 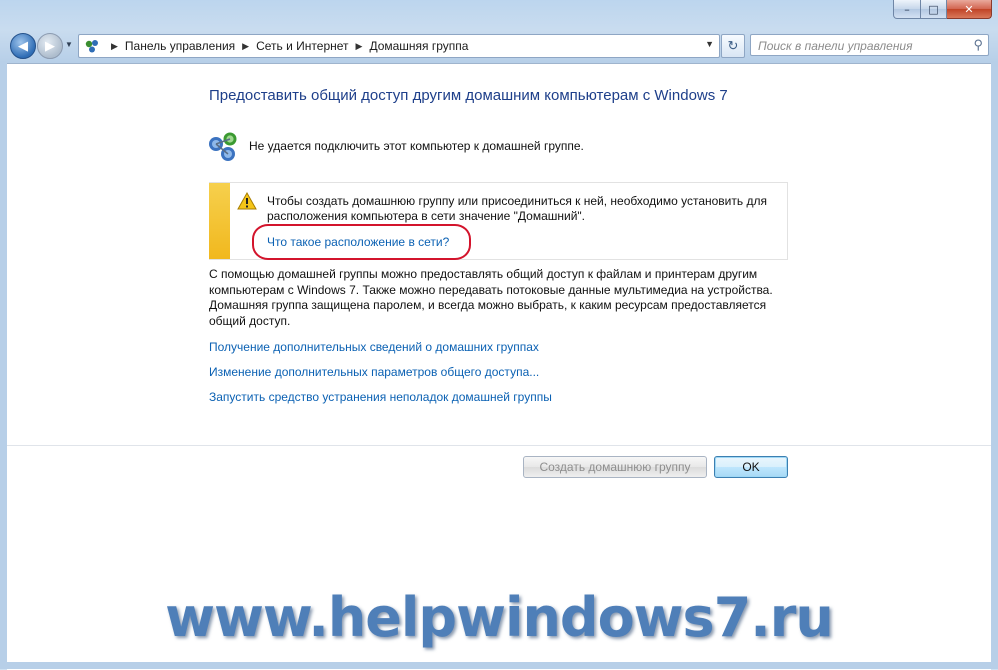 What do you see at coordinates (499, 665) in the screenshot?
I see `window-frame-bottom` at bounding box center [499, 665].